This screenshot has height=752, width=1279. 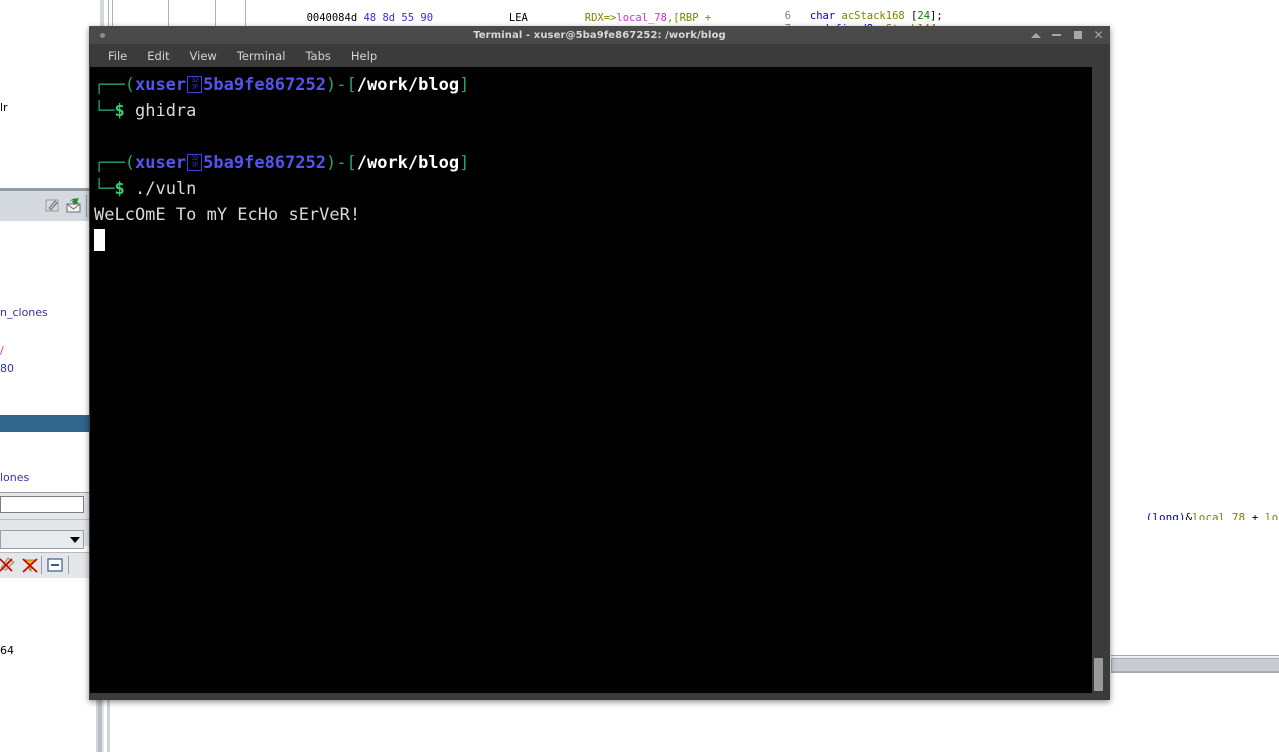 I want to click on listing-left-edge, so click(x=102, y=13).